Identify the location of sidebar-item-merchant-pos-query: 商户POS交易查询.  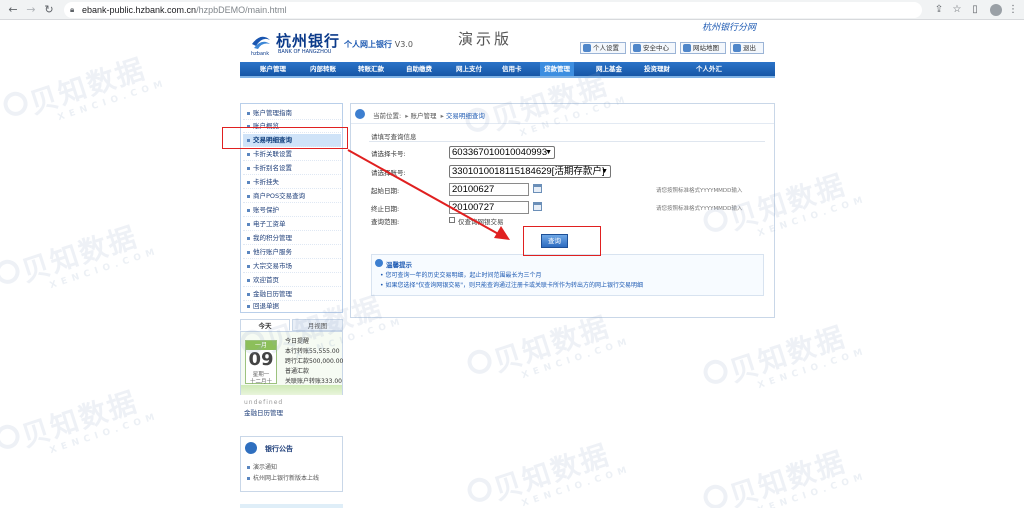
(292, 196).